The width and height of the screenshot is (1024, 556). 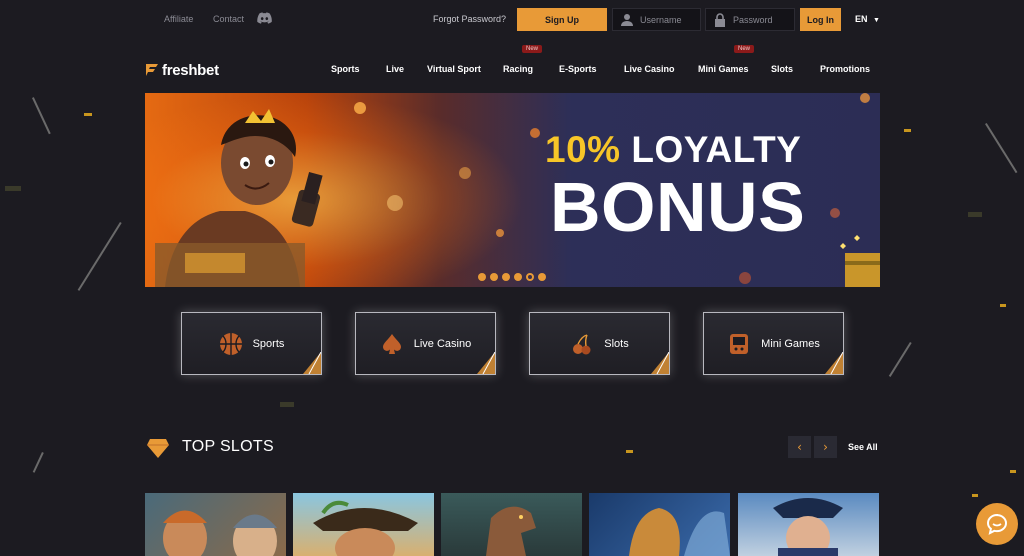 What do you see at coordinates (716, 149) in the screenshot?
I see `banner-loyalty: LOYALTY` at bounding box center [716, 149].